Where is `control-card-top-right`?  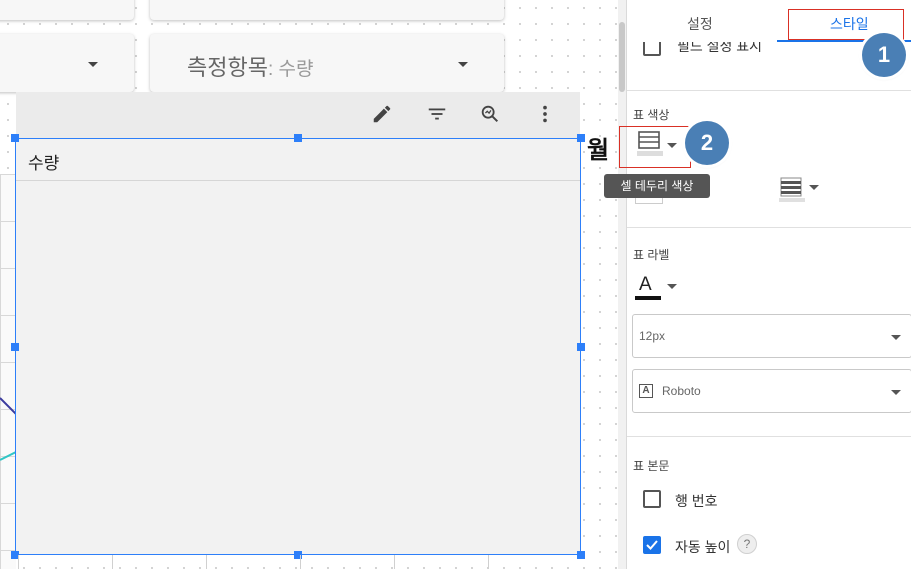
control-card-top-right is located at coordinates (327, 10).